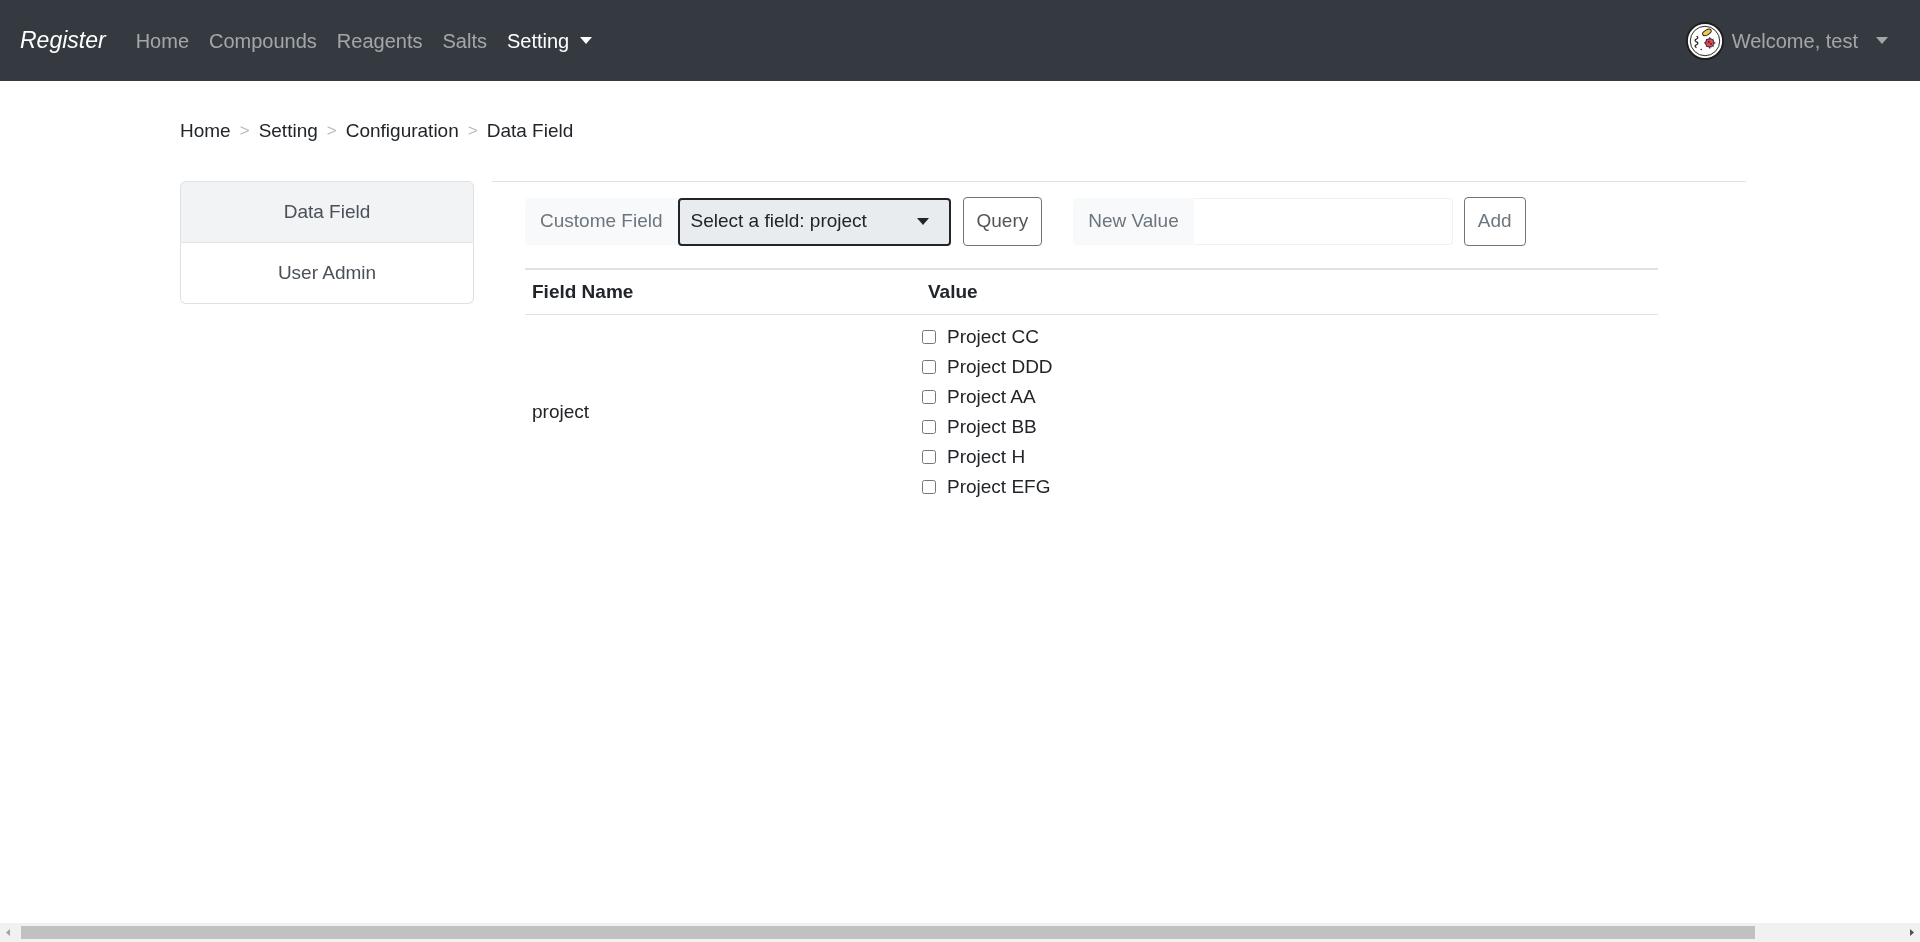 The width and height of the screenshot is (1920, 942). What do you see at coordinates (723, 292) in the screenshot?
I see `column-header: Field Name` at bounding box center [723, 292].